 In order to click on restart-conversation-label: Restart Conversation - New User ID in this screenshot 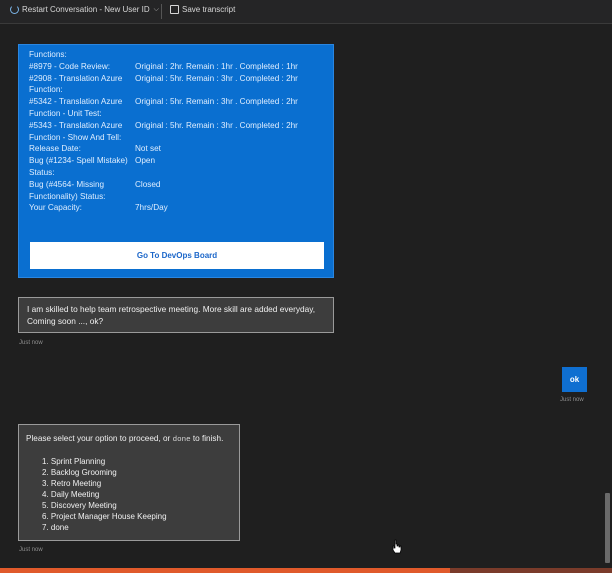, I will do `click(86, 9)`.